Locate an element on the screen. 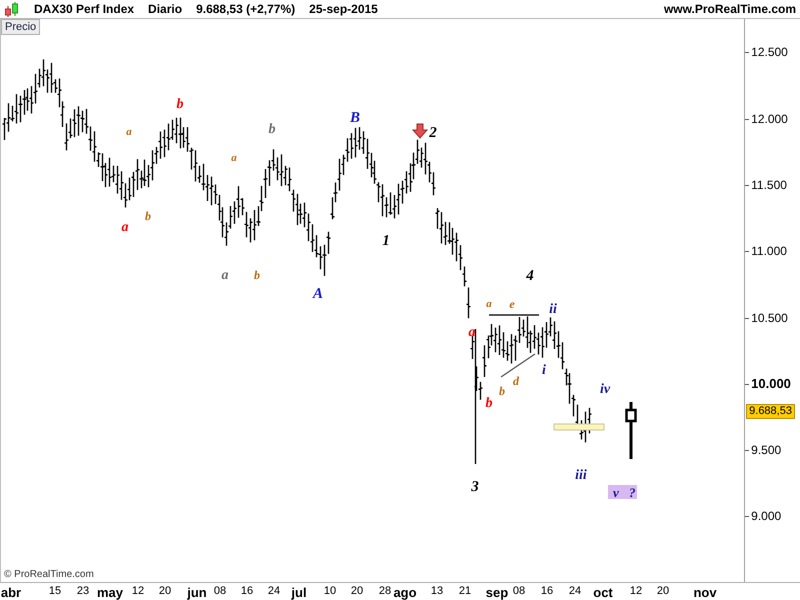  wave-label: 4 is located at coordinates (530, 276).